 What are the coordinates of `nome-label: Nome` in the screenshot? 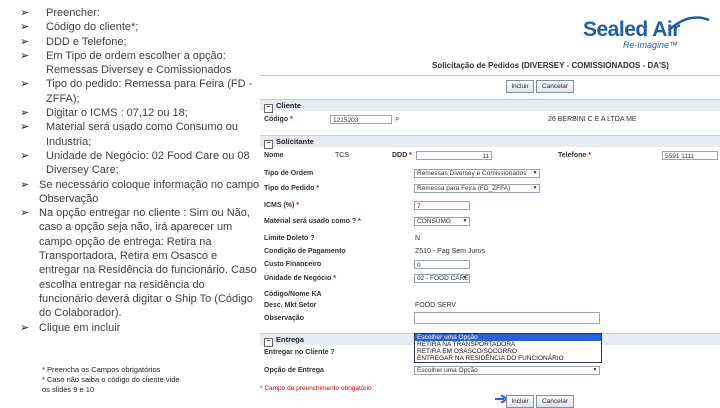 It's located at (274, 155).